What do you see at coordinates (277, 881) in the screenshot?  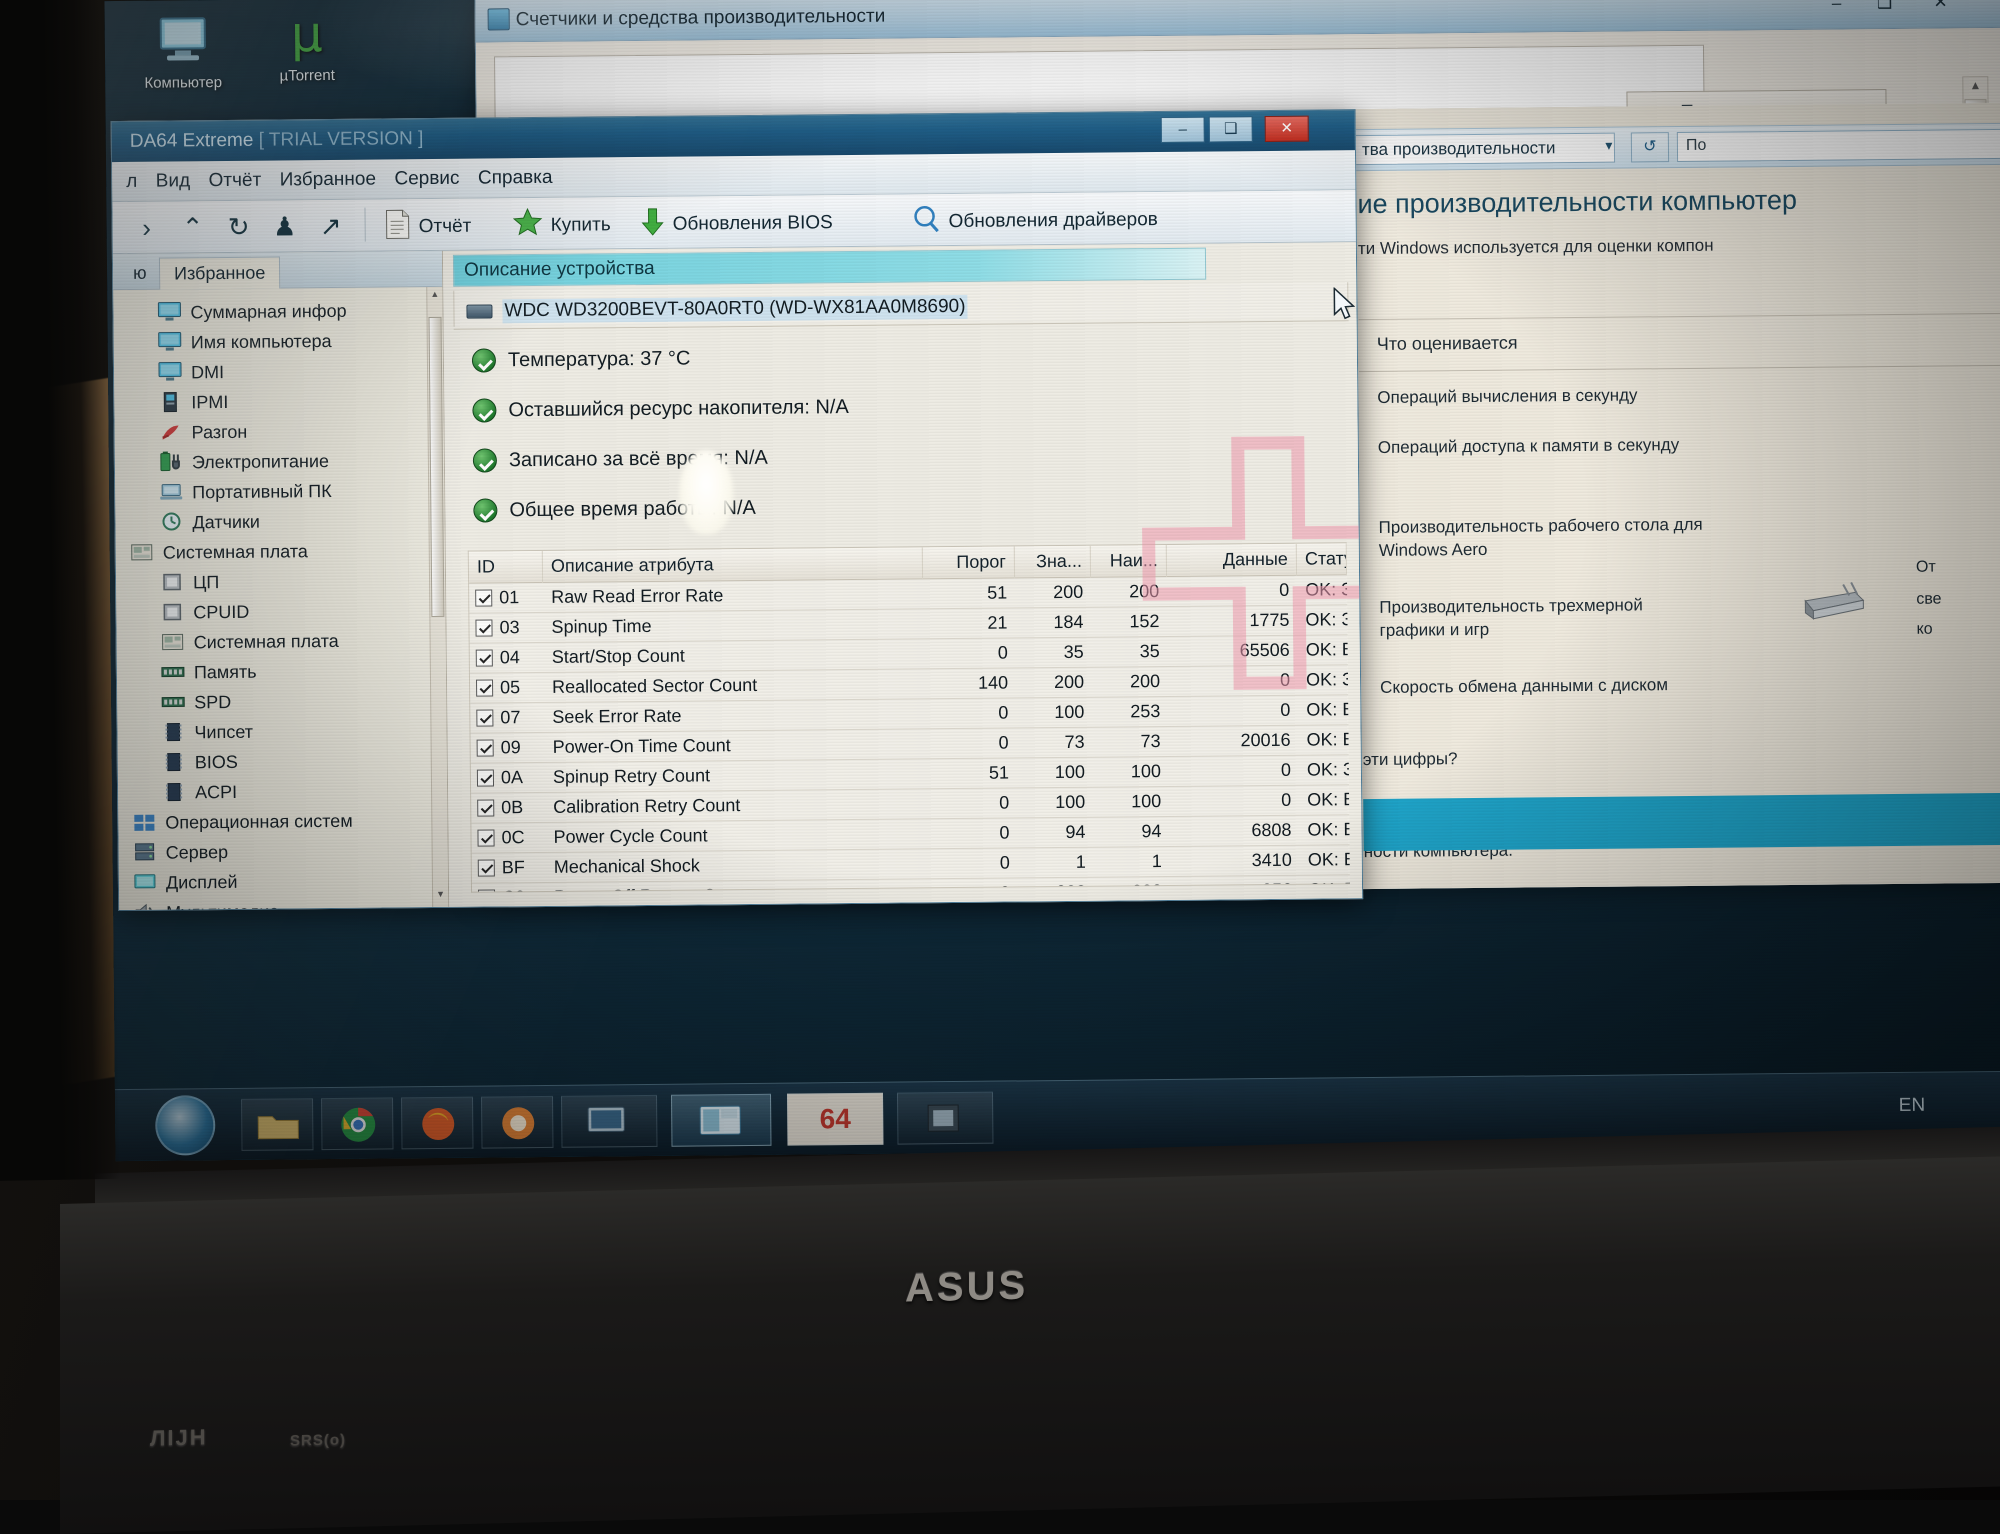 I see `sidebar-item-19: Дисплей` at bounding box center [277, 881].